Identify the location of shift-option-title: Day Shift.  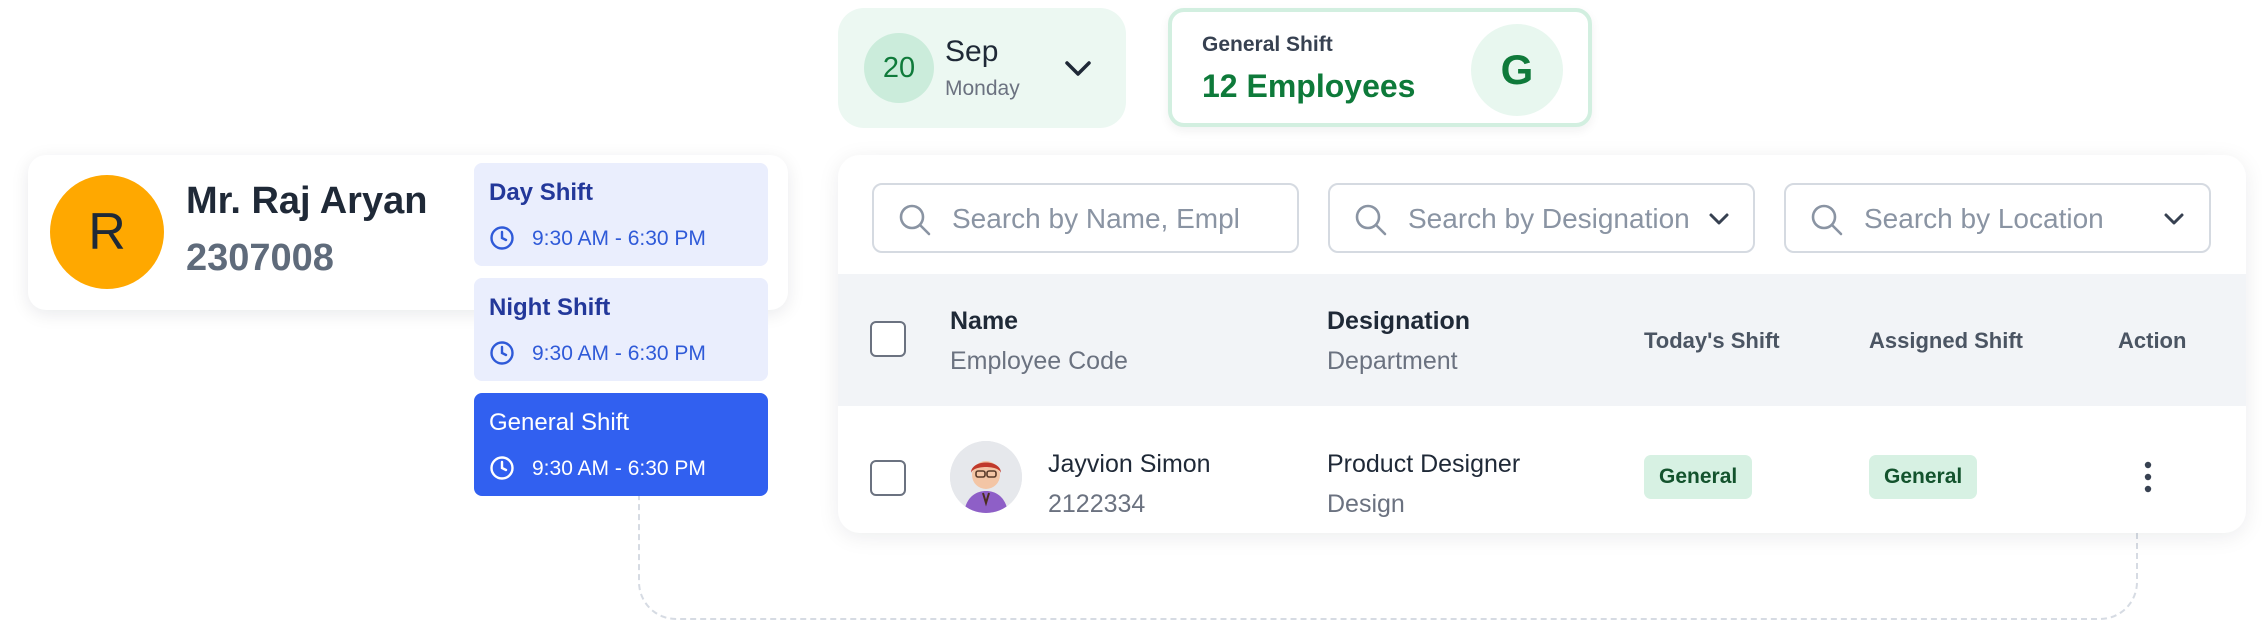
(541, 192).